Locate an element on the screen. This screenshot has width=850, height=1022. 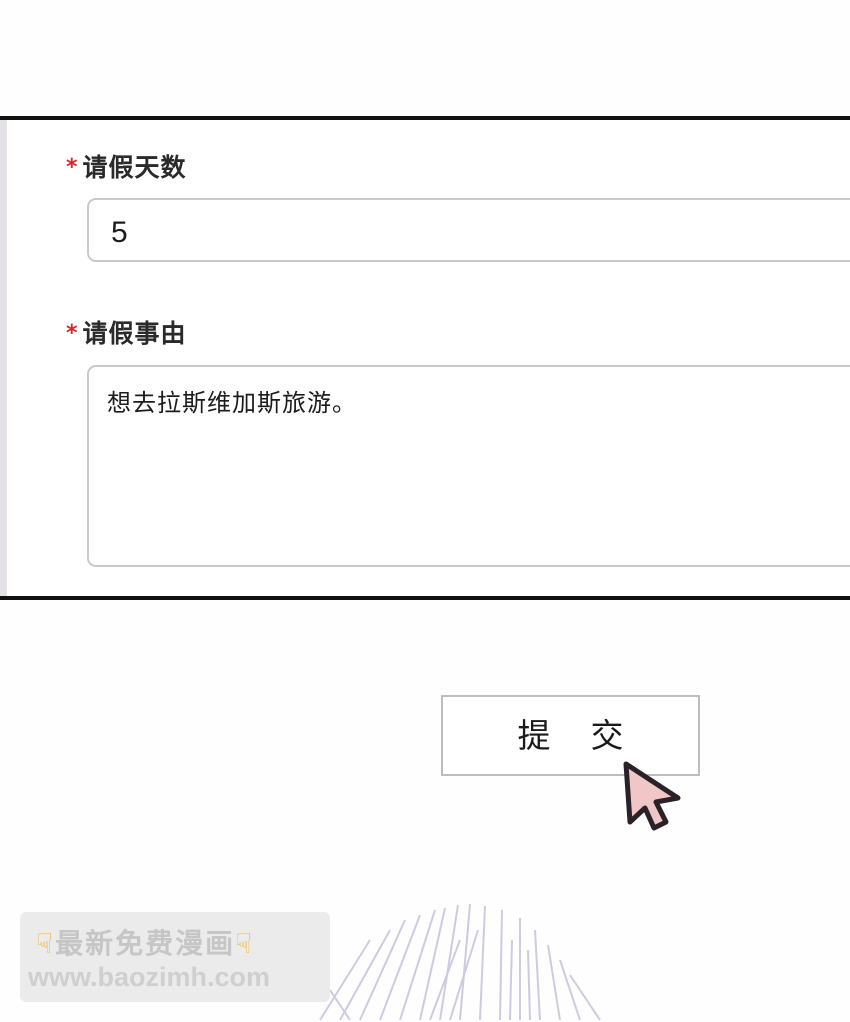
days-input: 5 is located at coordinates (468, 230).